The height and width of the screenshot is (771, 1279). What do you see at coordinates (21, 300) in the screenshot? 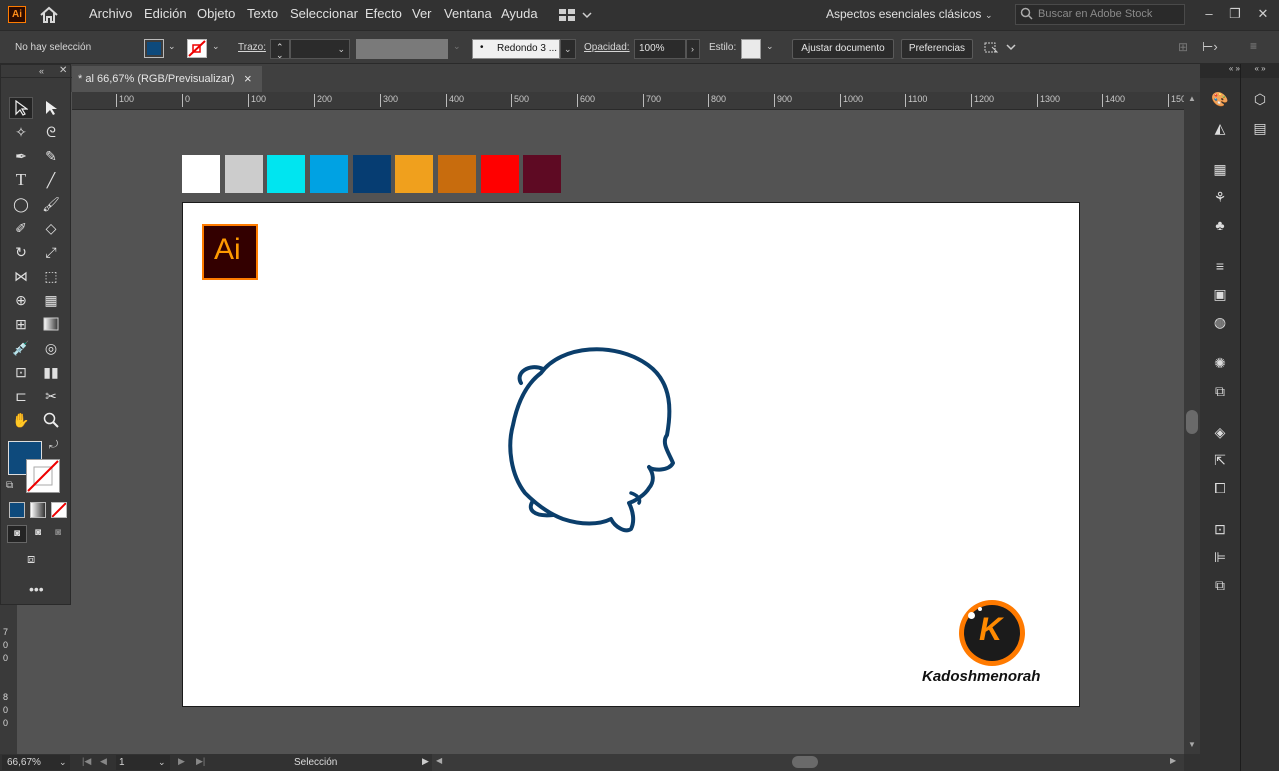
I see `shape-builder-tool-icon: ⊕` at bounding box center [21, 300].